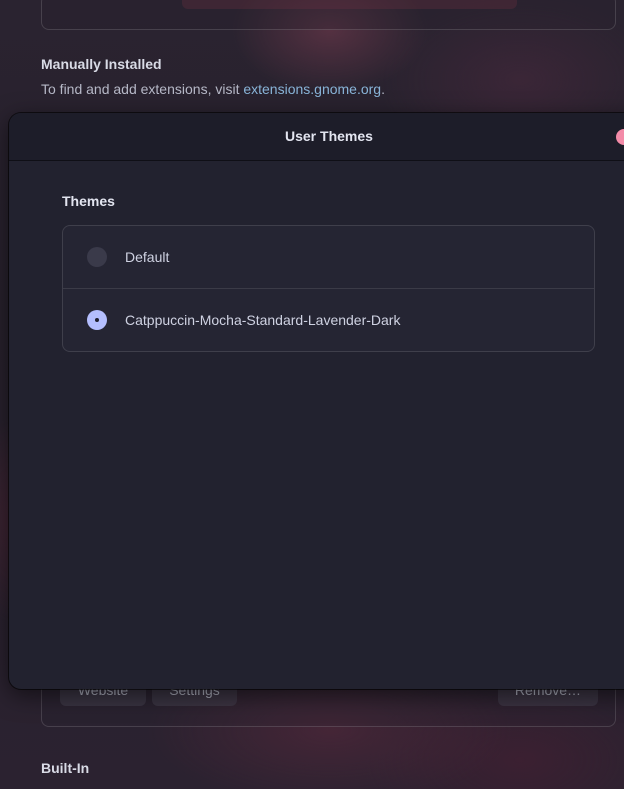  I want to click on themes-group-title: Themes, so click(88, 201).